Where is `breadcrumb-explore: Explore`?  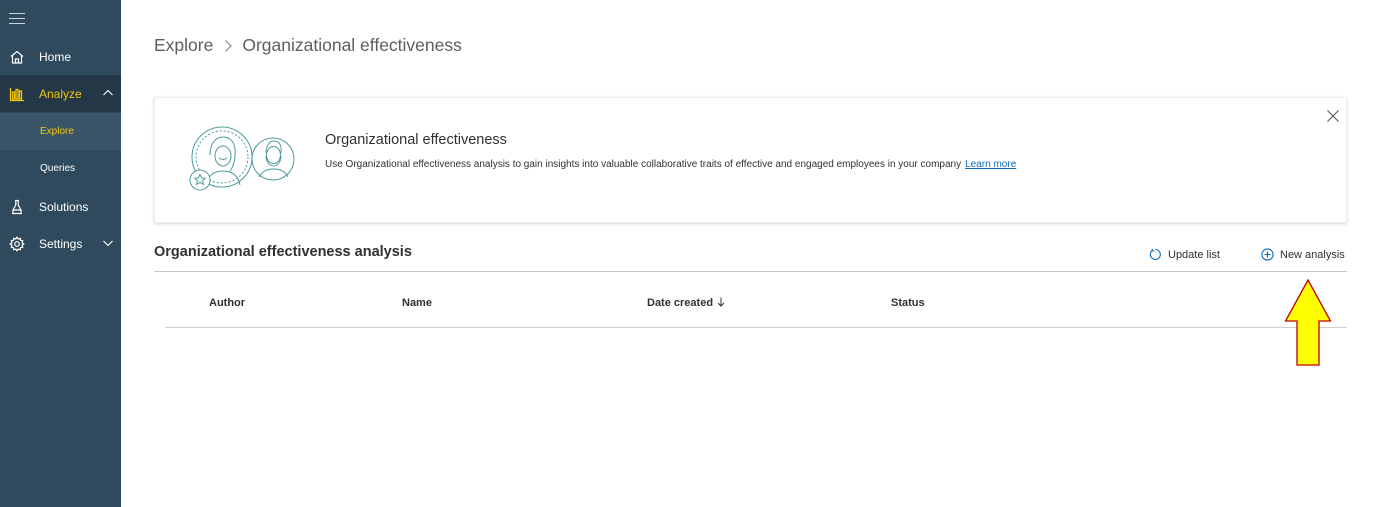
breadcrumb-explore: Explore is located at coordinates (183, 45).